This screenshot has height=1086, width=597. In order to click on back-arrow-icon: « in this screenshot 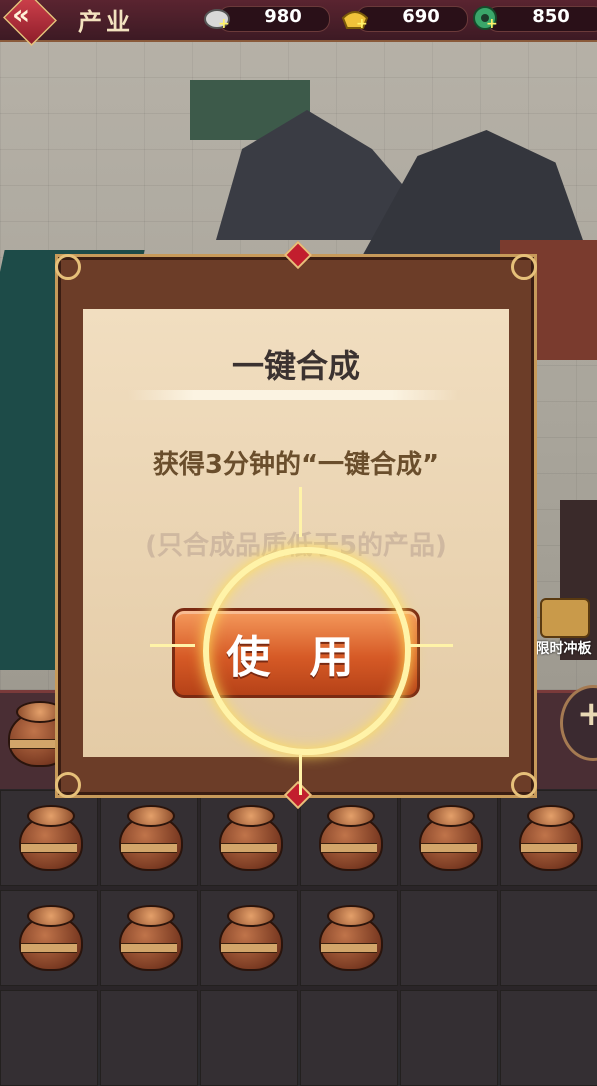, I will do `click(21, 15)`.